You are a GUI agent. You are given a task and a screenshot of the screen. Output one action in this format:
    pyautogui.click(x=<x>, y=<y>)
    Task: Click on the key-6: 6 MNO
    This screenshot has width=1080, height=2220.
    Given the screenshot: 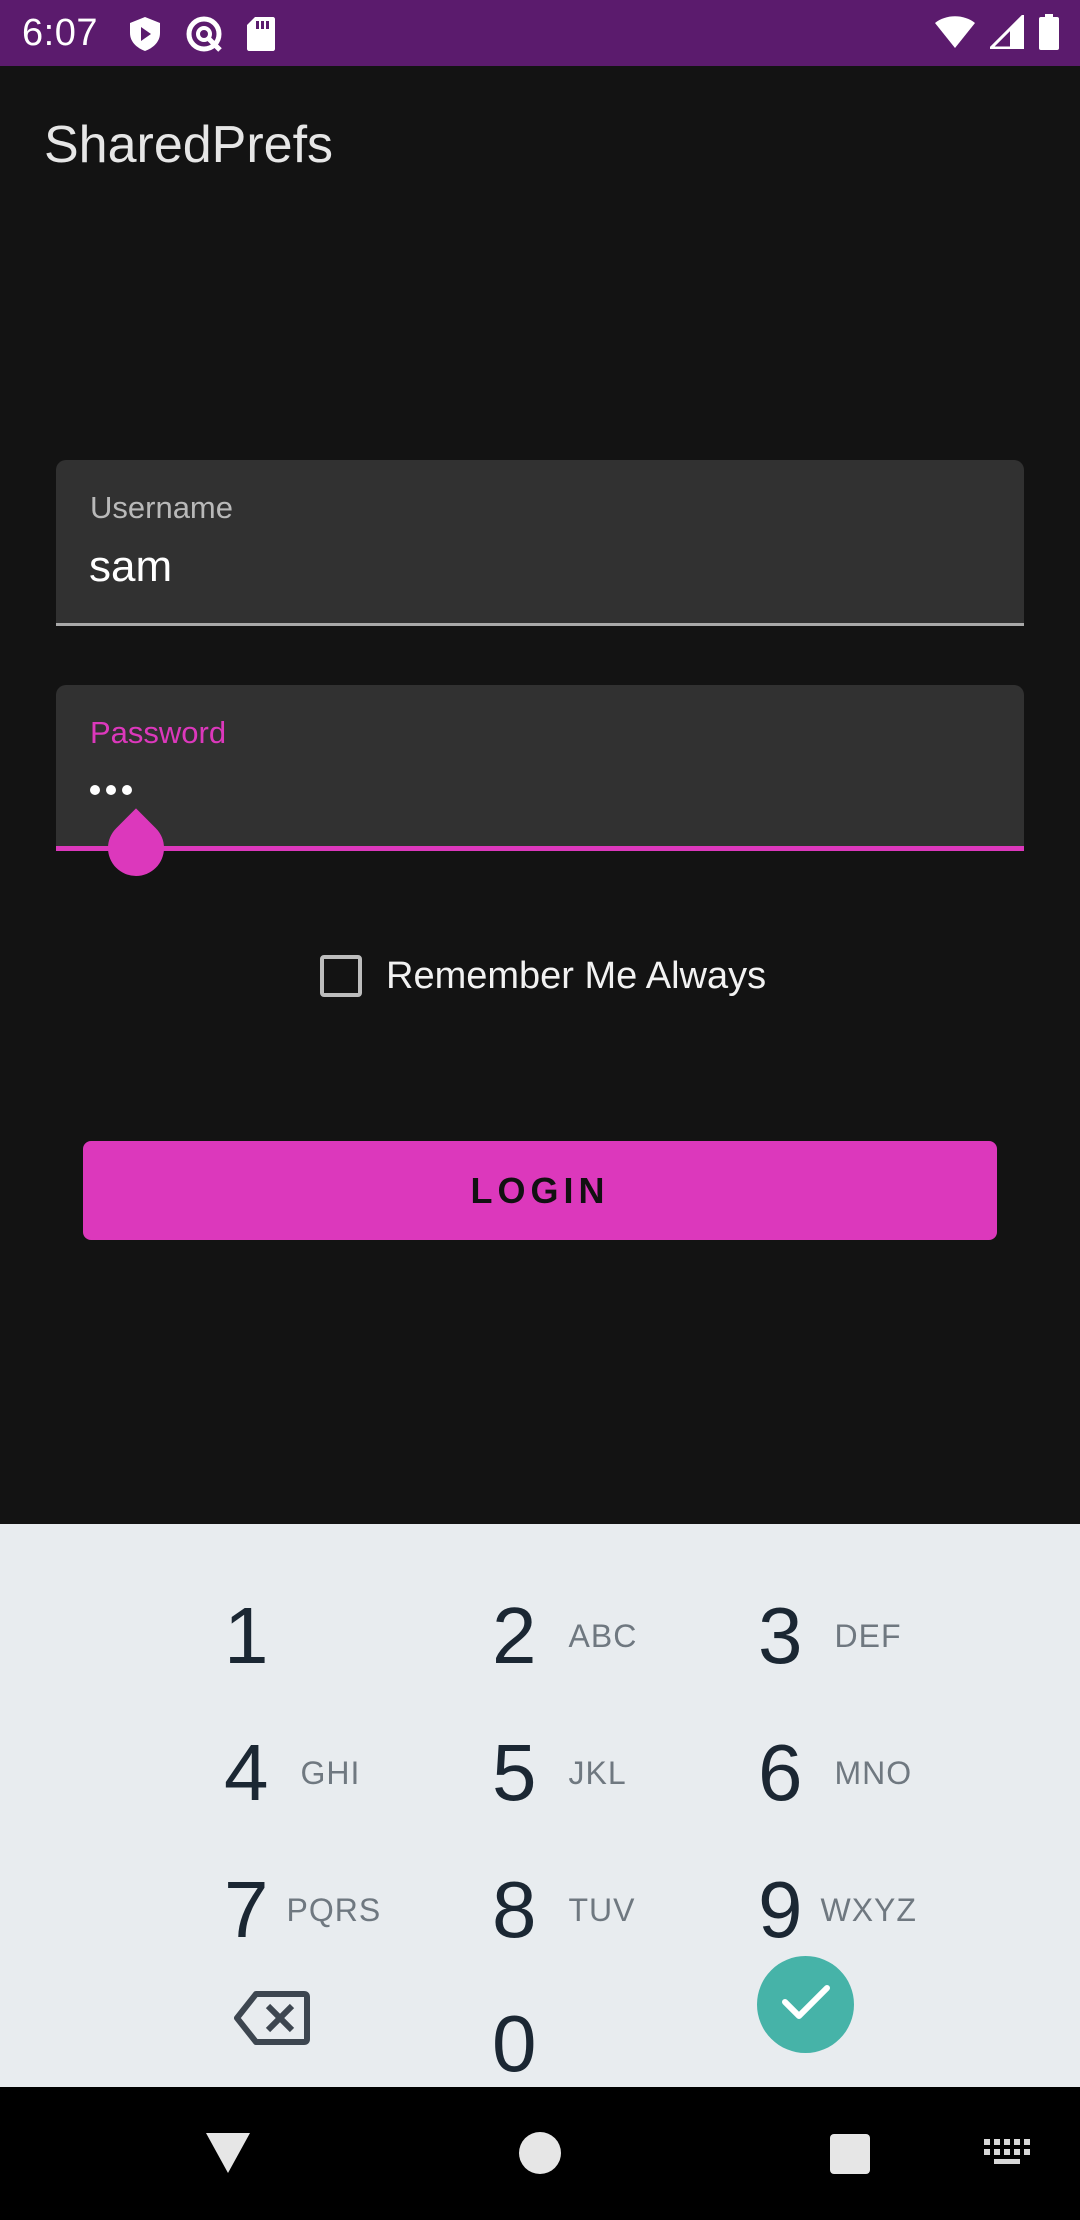 What is the action you would take?
    pyautogui.click(x=835, y=1773)
    